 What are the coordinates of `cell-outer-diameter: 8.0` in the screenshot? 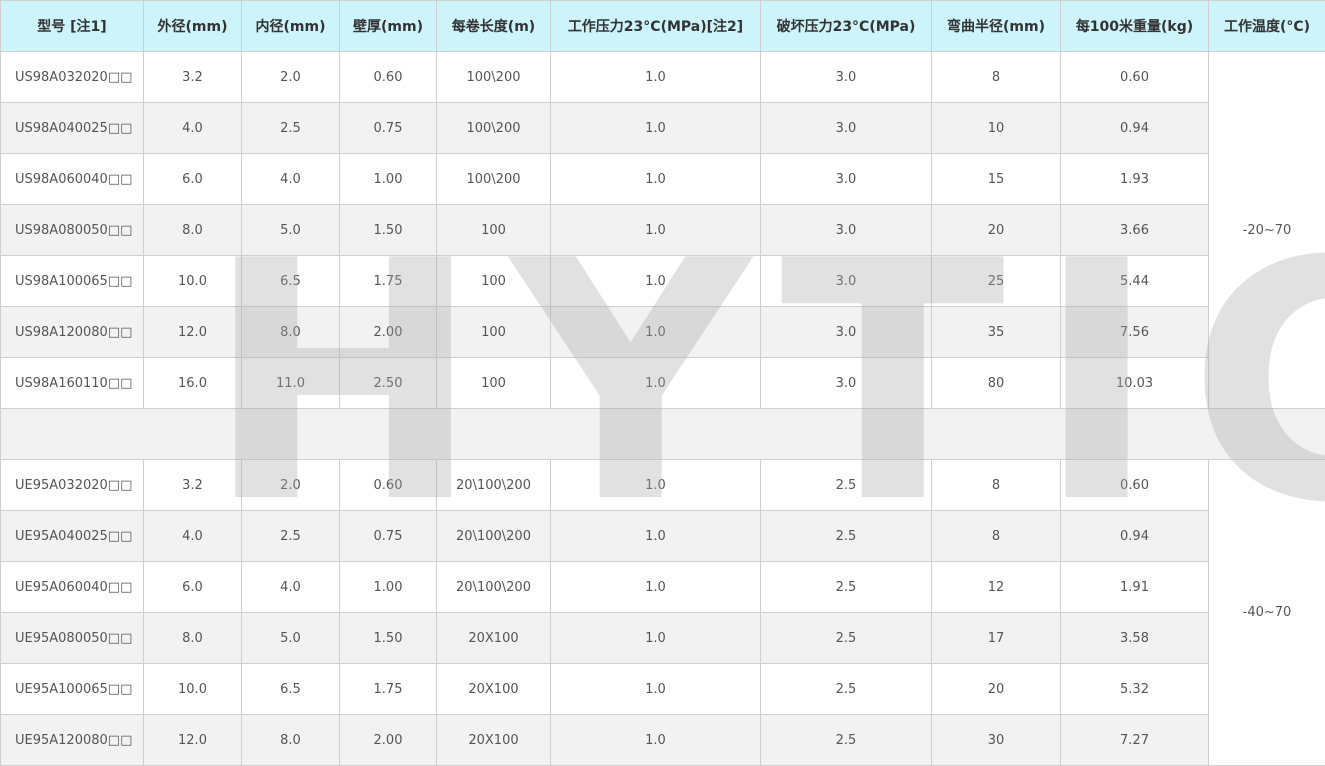 It's located at (192, 638).